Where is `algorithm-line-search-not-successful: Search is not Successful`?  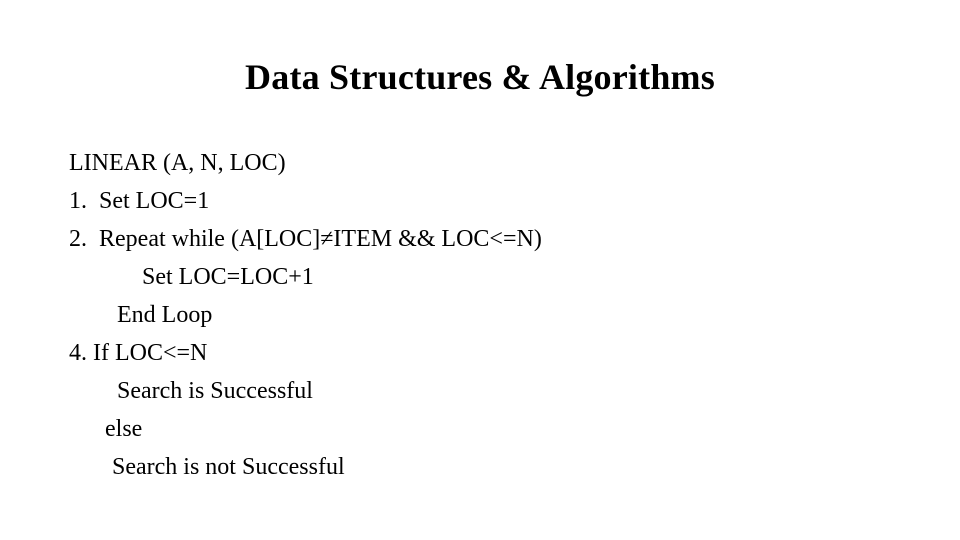
algorithm-line-search-not-successful: Search is not Successful is located at coordinates (228, 467).